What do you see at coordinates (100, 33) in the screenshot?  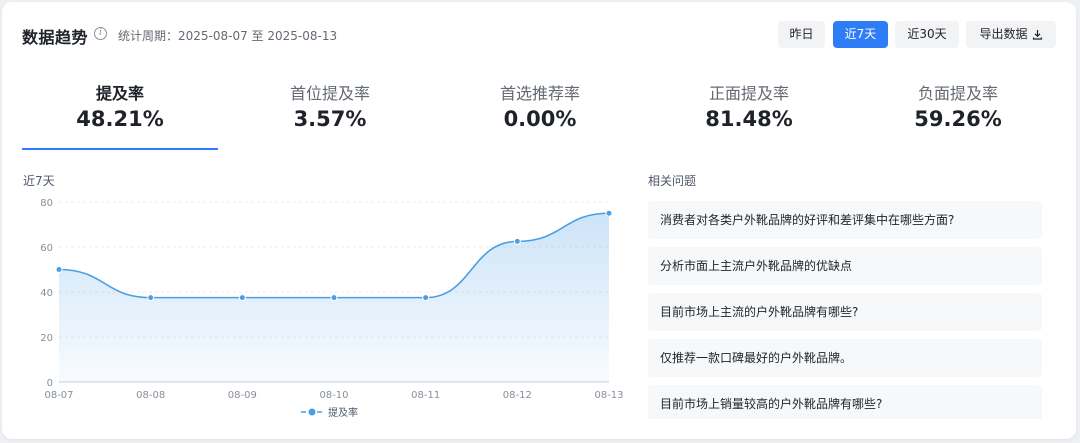 I see `info-icon: i` at bounding box center [100, 33].